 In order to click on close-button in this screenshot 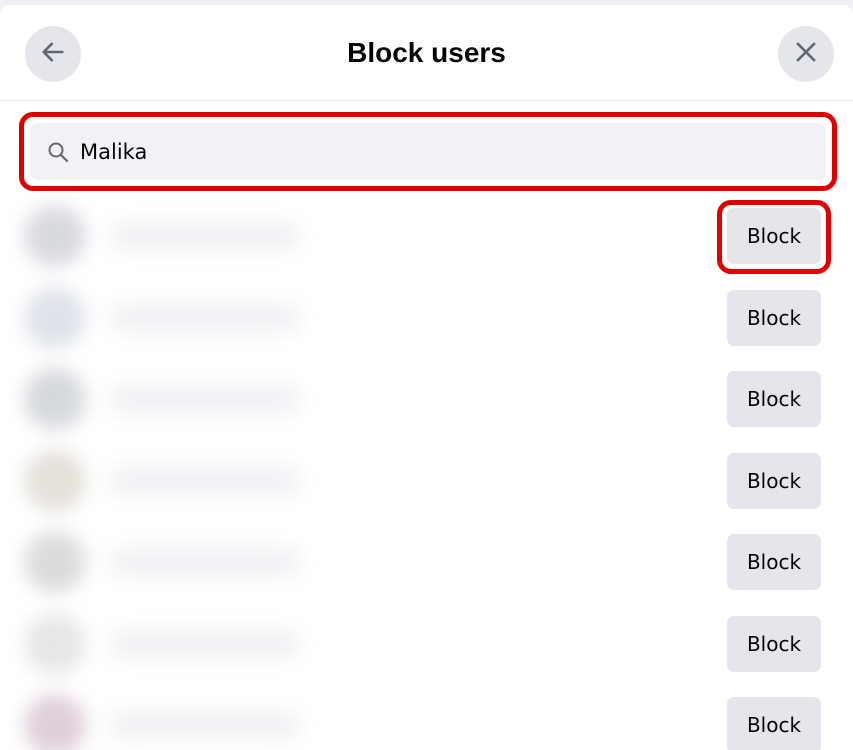, I will do `click(806, 54)`.